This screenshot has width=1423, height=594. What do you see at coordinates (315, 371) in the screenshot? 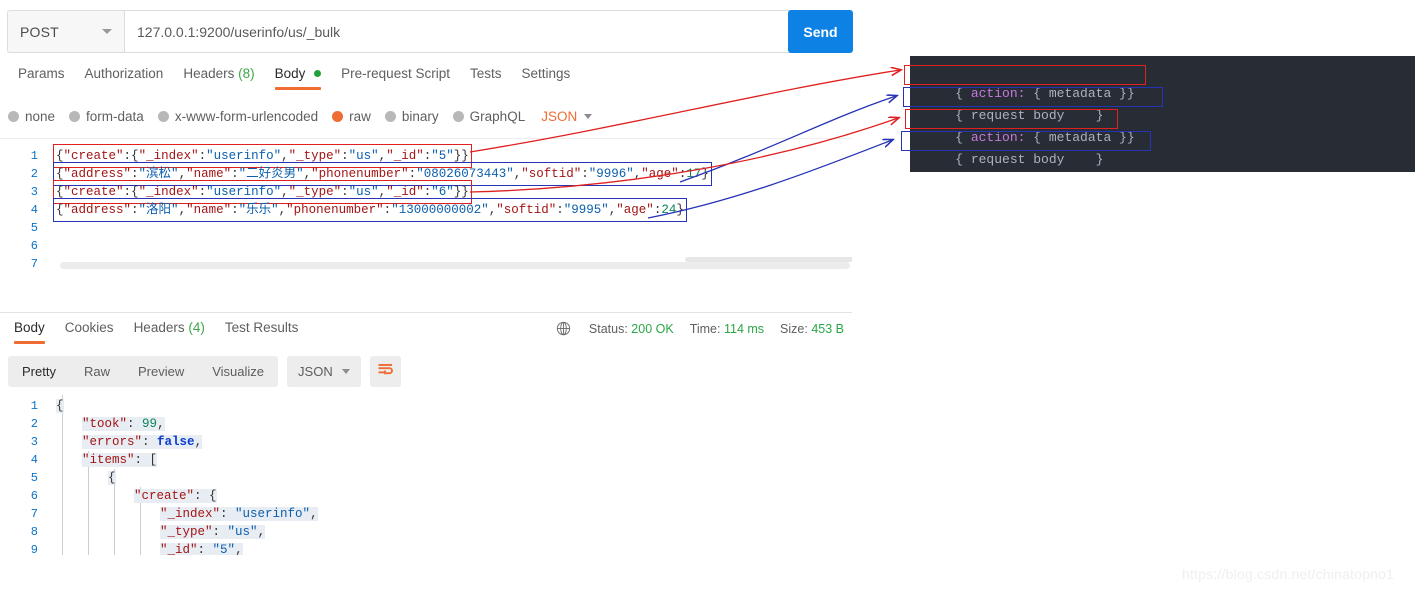
I see `response-format-value: JSON` at bounding box center [315, 371].